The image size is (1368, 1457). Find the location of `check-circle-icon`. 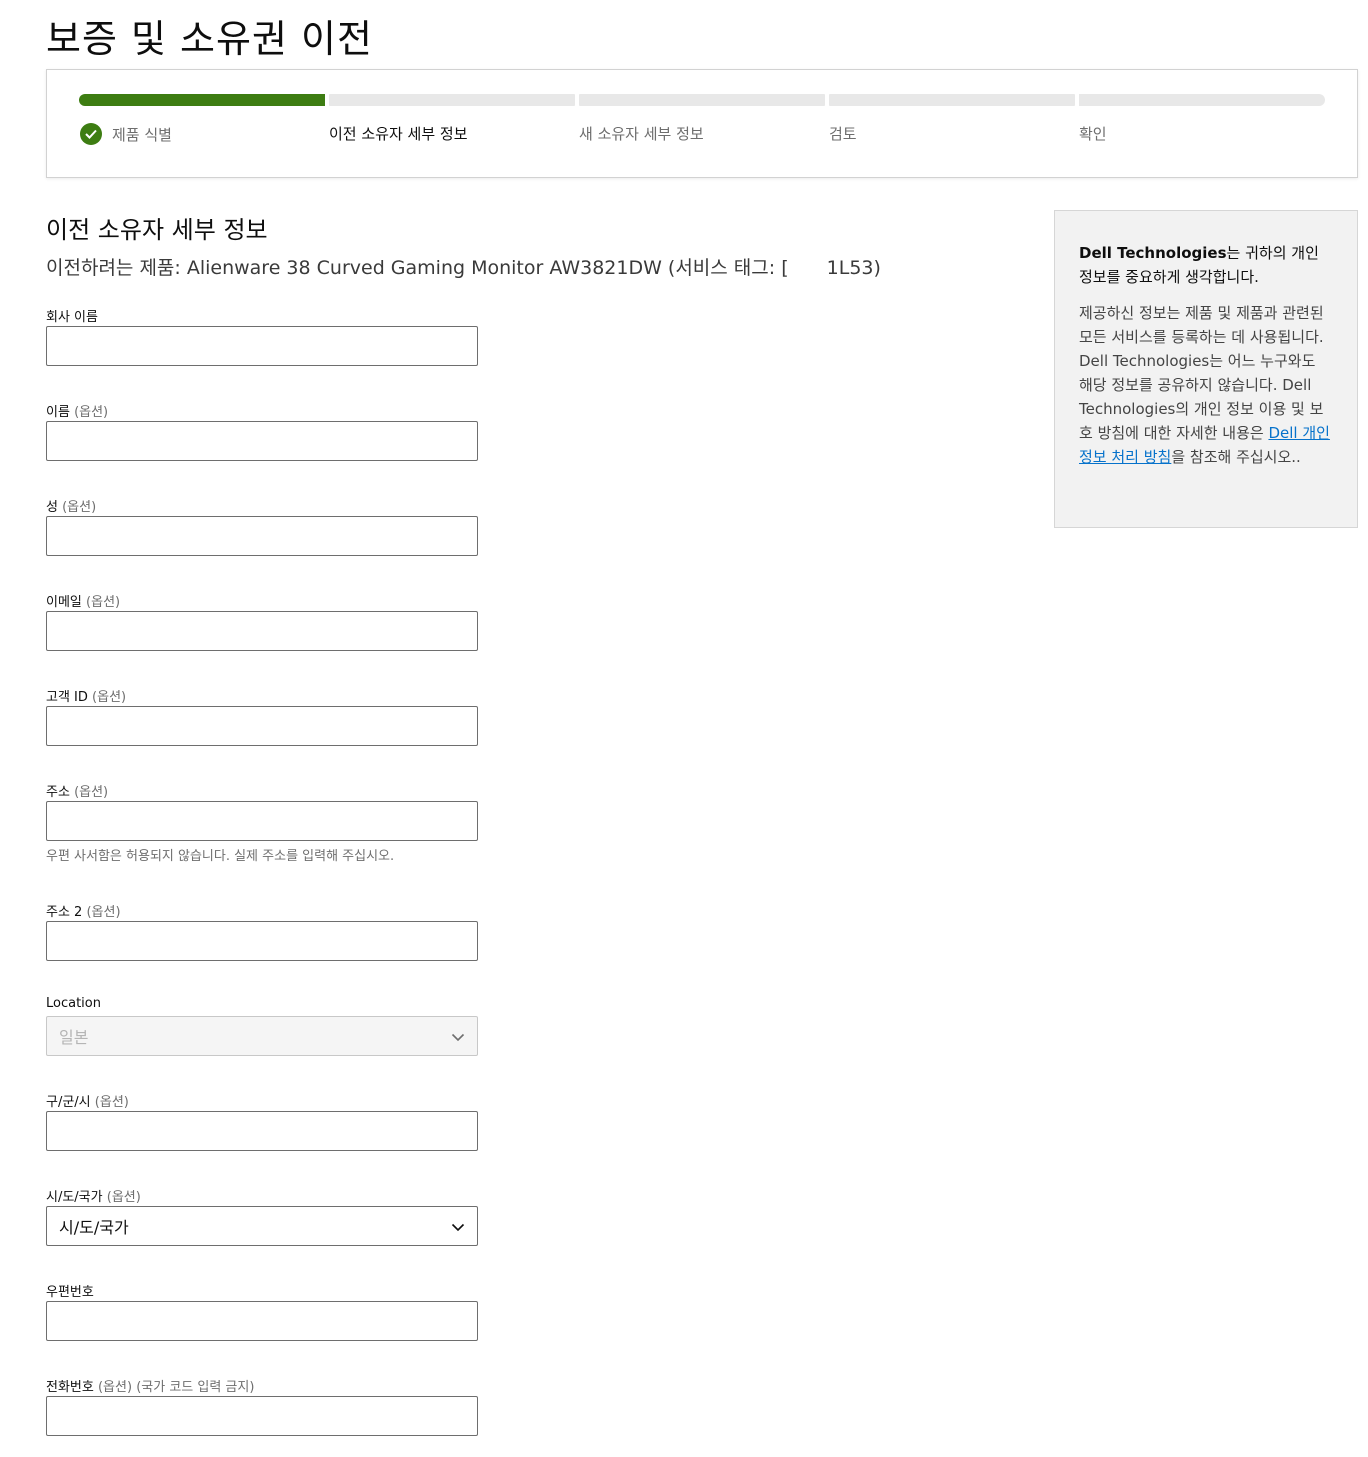

check-circle-icon is located at coordinates (91, 134).